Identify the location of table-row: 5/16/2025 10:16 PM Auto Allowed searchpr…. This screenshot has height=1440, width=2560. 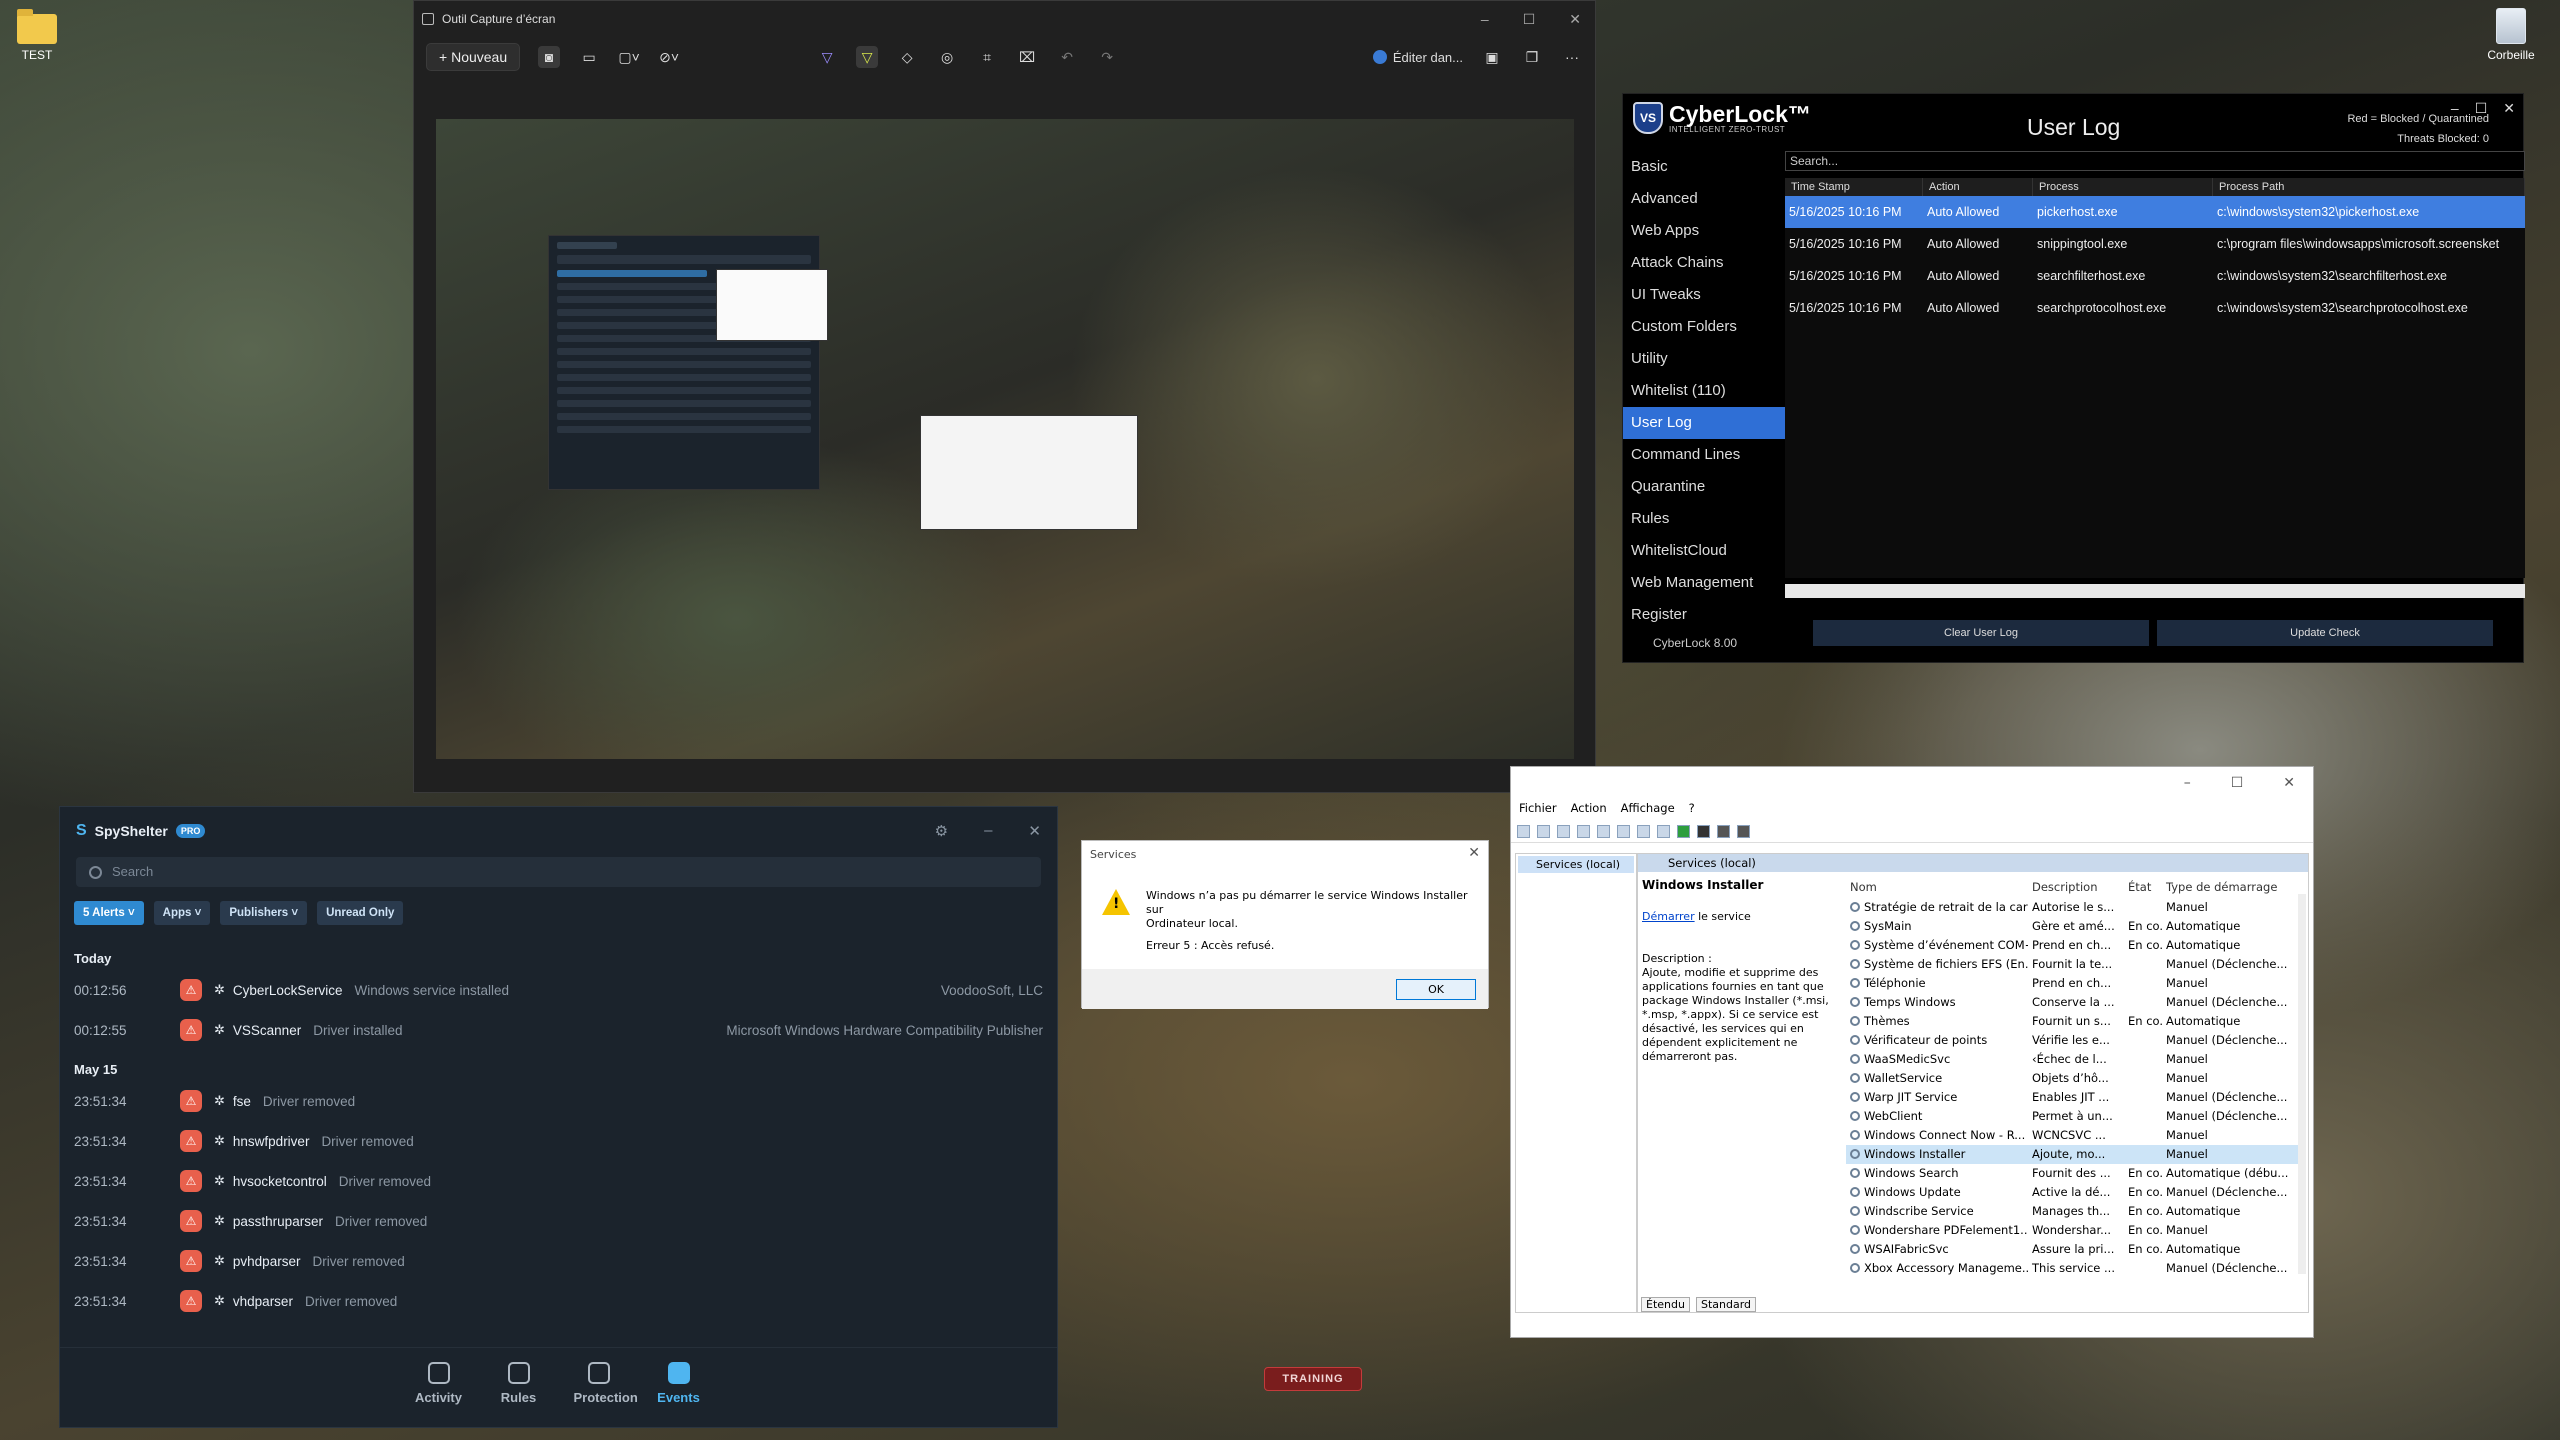
(2155, 308).